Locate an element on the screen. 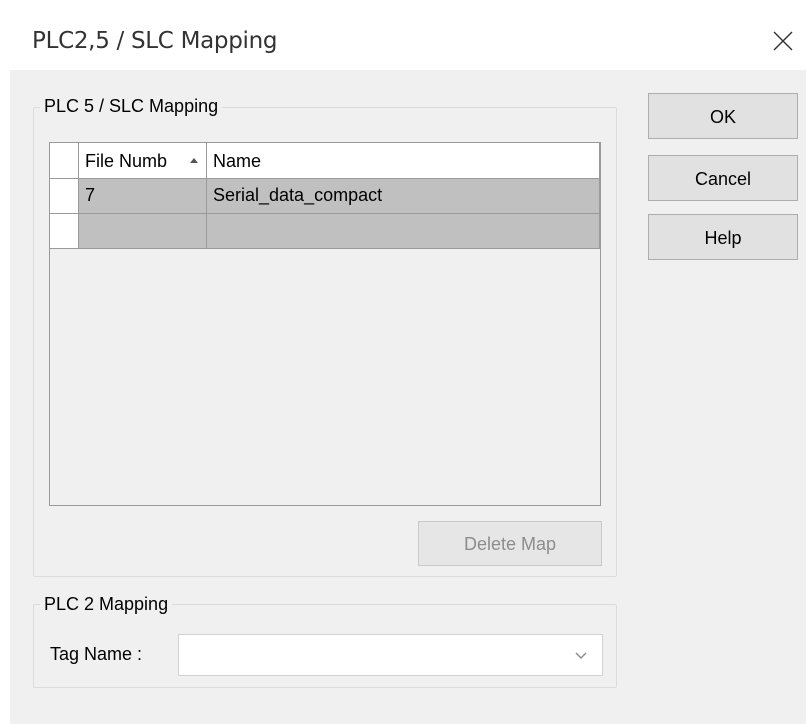 The image size is (806, 724). plc2-mapping-title: PLC 2 Mapping is located at coordinates (106, 604).